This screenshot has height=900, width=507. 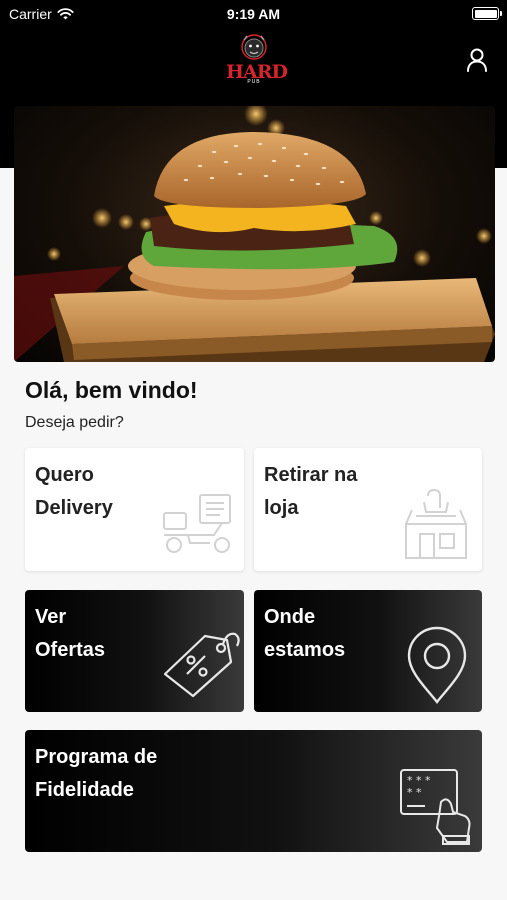 What do you see at coordinates (437, 665) in the screenshot?
I see `map-pin-icon` at bounding box center [437, 665].